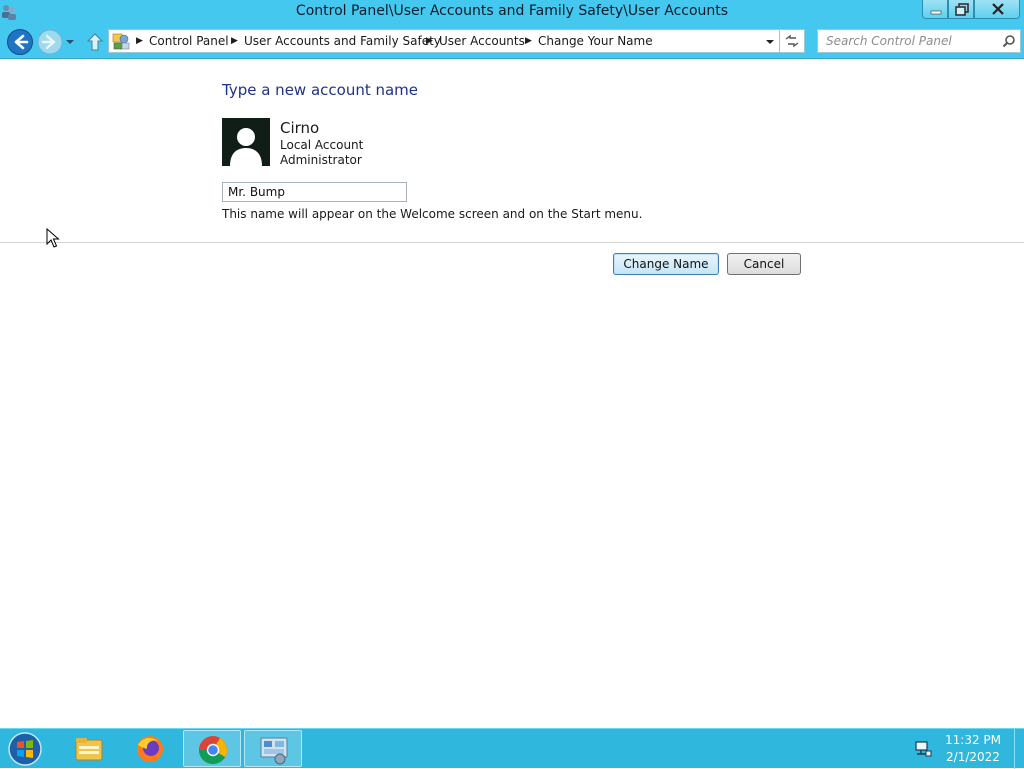  I want to click on network-icon, so click(923, 749).